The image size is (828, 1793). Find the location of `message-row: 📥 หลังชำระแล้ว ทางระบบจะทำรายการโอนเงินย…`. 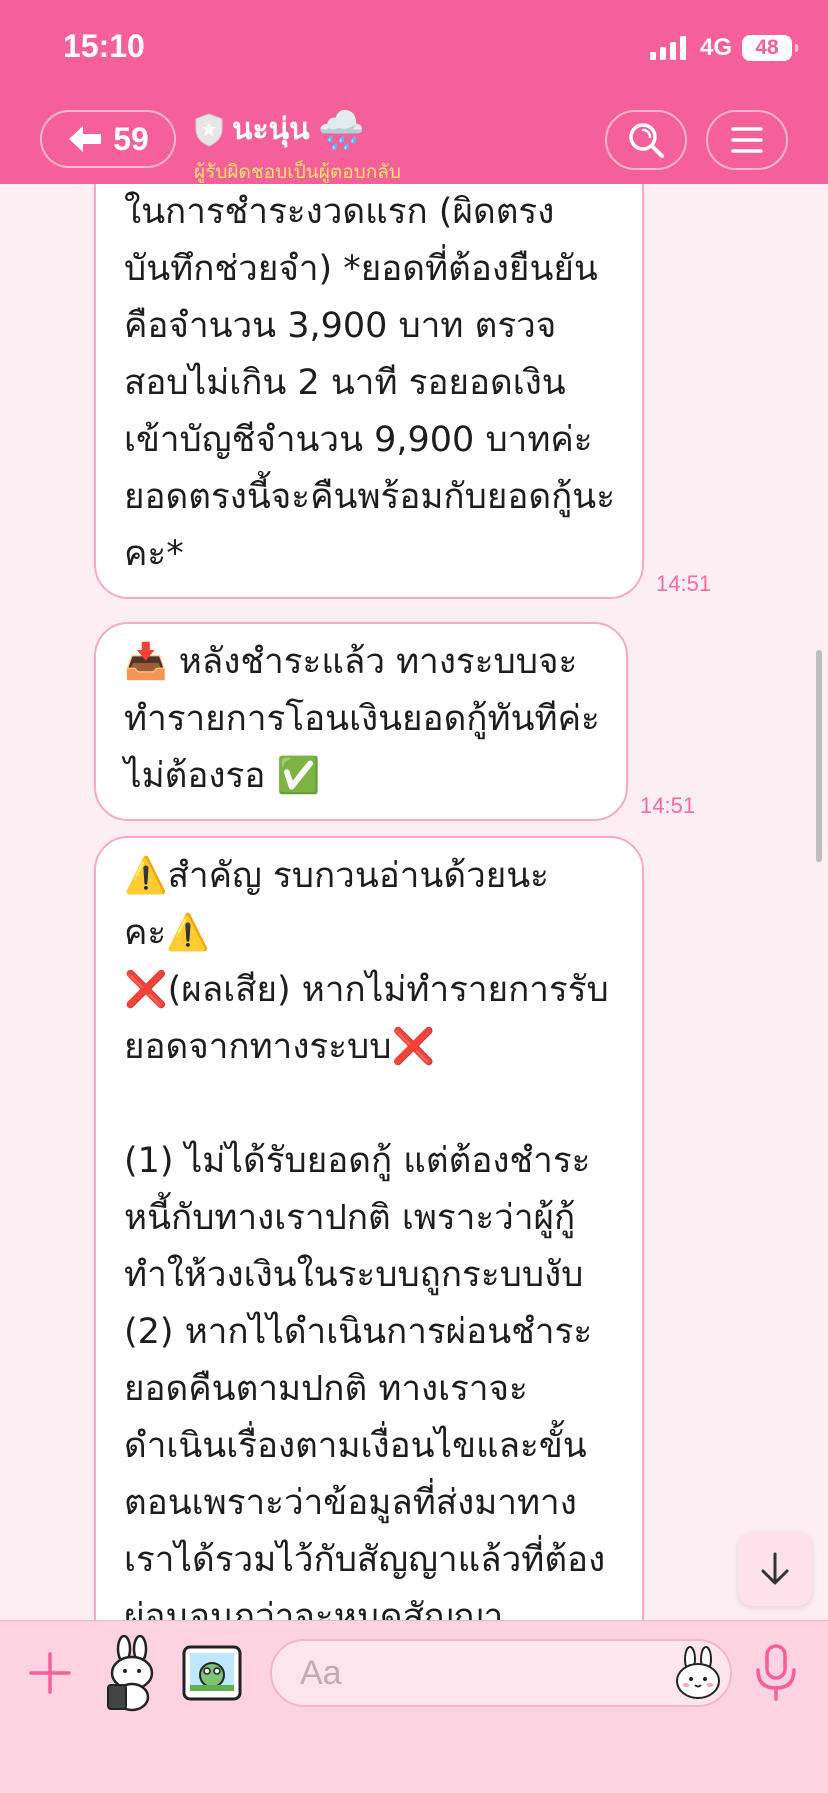

message-row: 📥 หลังชำระแล้ว ทางระบบจะทำรายการโอนเงินย… is located at coordinates (394, 721).